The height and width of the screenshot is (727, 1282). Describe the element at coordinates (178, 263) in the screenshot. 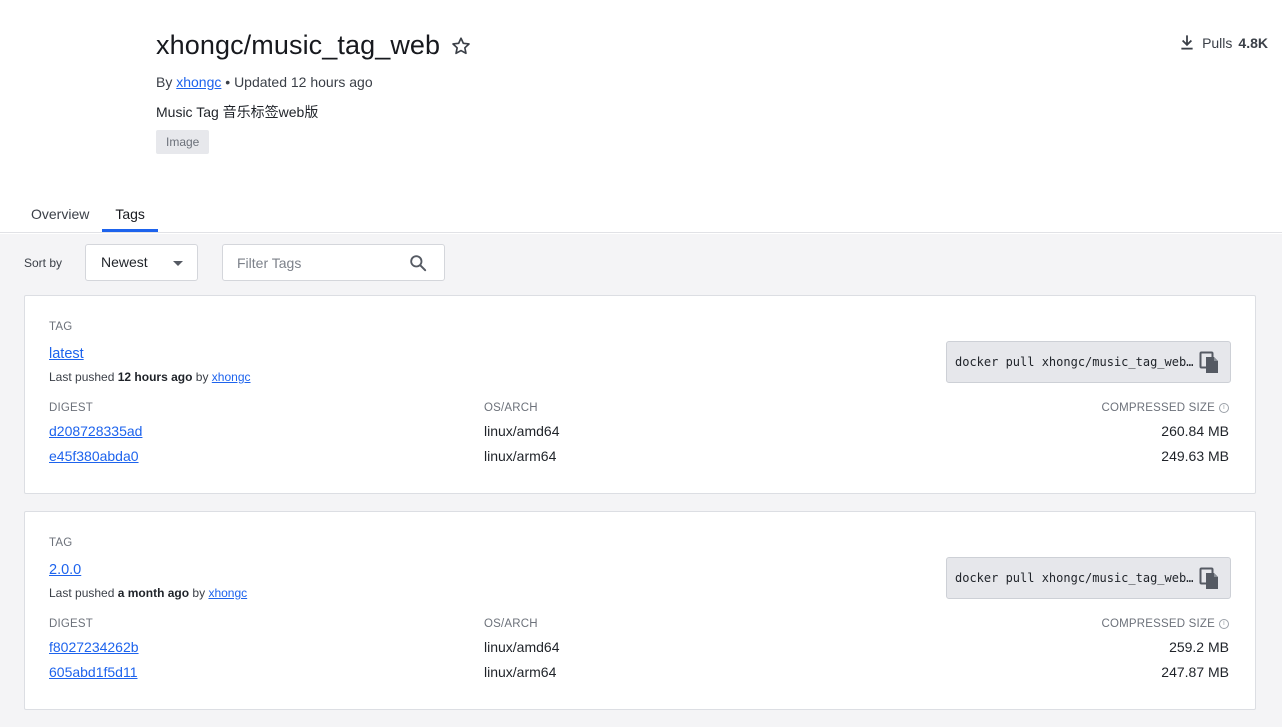

I see `caret-down-icon` at that location.